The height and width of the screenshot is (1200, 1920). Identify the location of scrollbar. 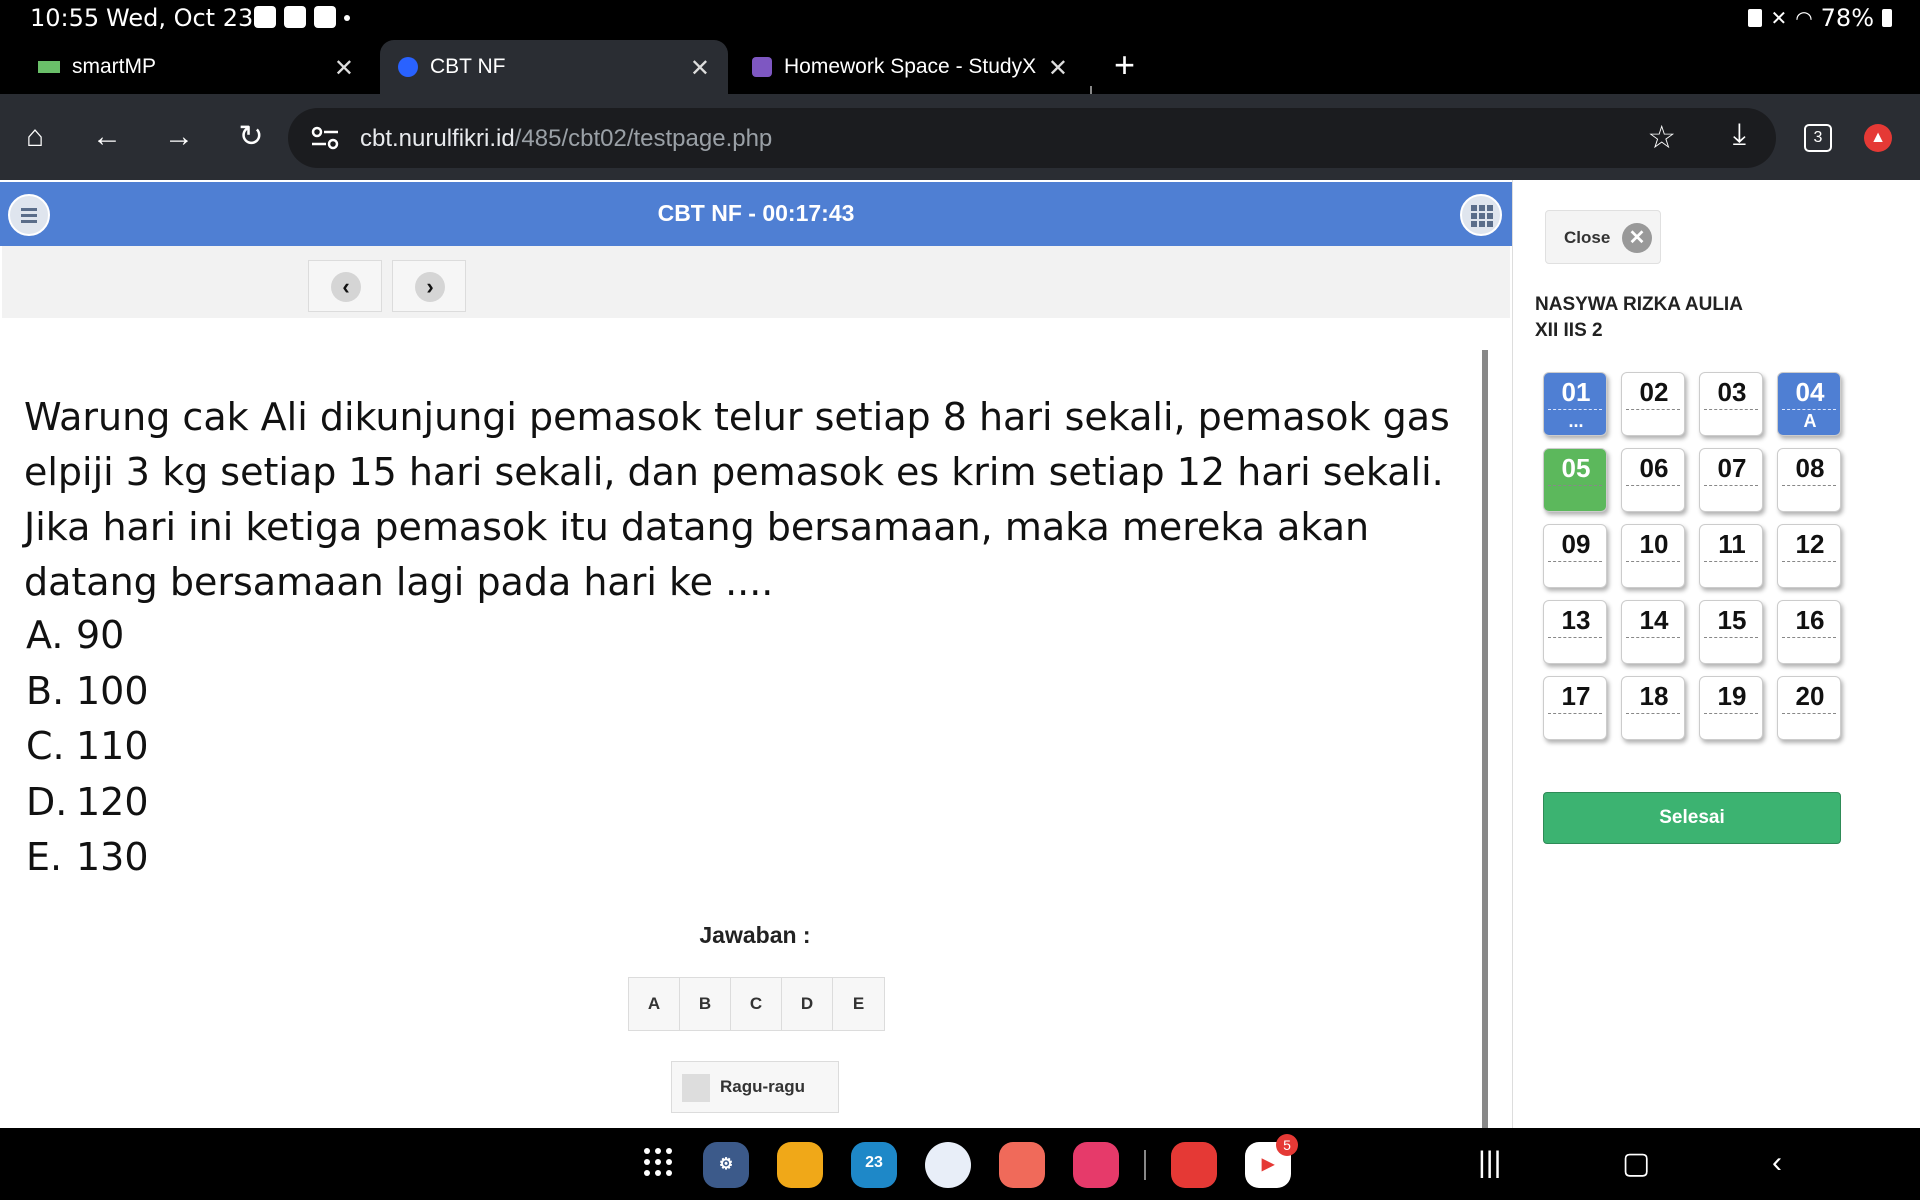
(1485, 739).